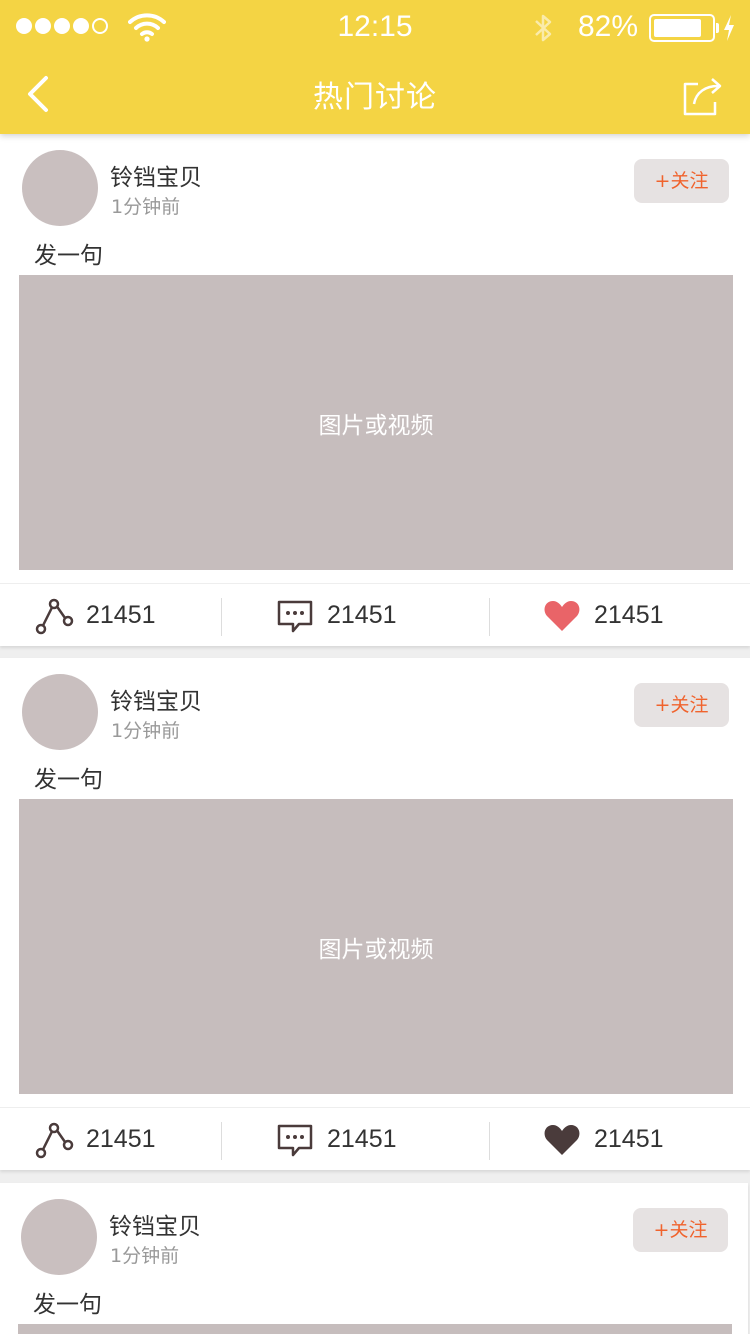 This screenshot has width=750, height=1334. I want to click on battery-percent: 82%, so click(608, 26).